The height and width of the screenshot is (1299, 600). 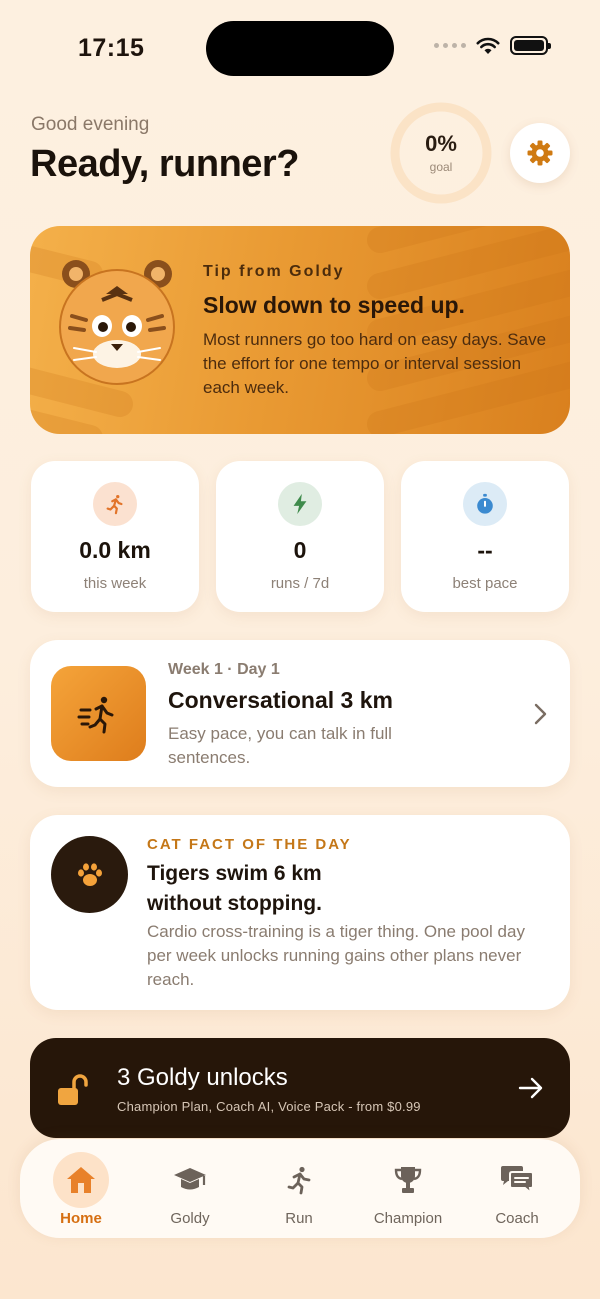 I want to click on workout-thumbnail, so click(x=98, y=713).